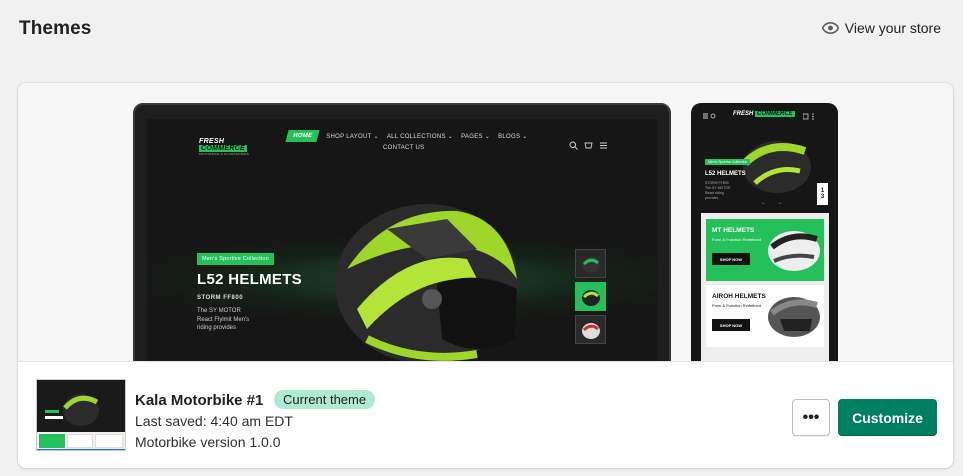 This screenshot has height=476, width=963. I want to click on nav-item: PAGES ⌄, so click(476, 136).